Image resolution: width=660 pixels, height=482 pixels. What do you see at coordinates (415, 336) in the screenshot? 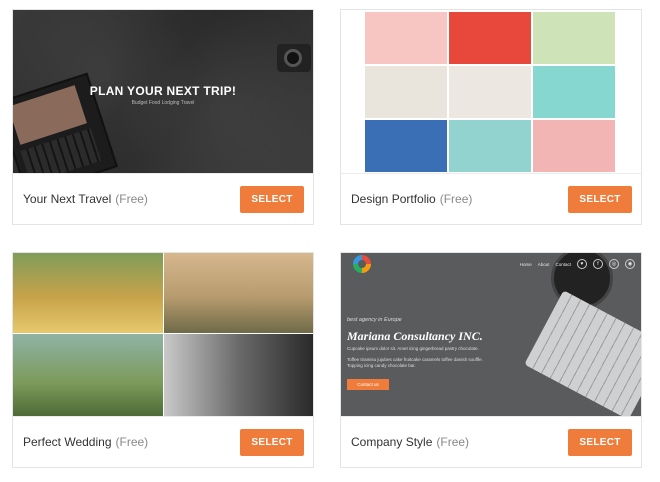
I see `preview-company-name: Mariana Consultancy INC.` at bounding box center [415, 336].